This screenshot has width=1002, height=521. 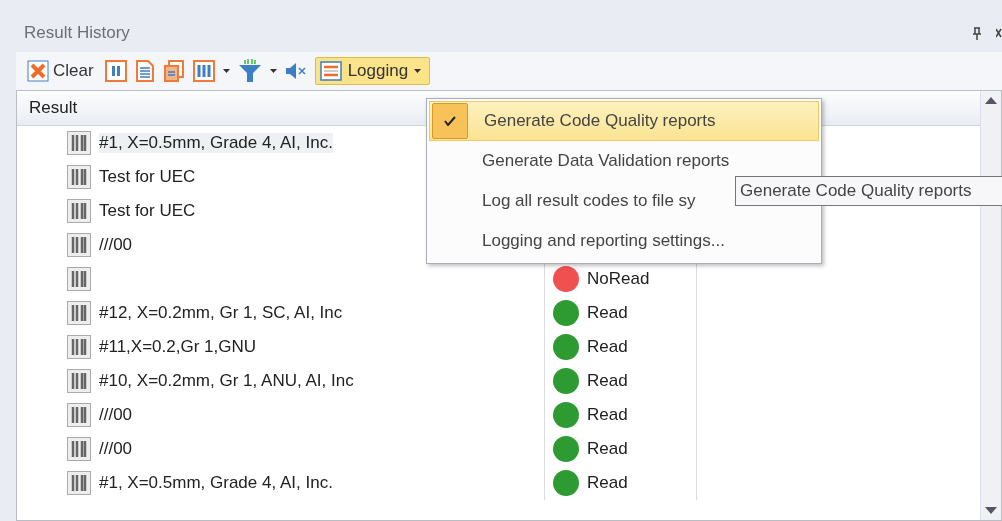 What do you see at coordinates (144, 71) in the screenshot?
I see `document-icon` at bounding box center [144, 71].